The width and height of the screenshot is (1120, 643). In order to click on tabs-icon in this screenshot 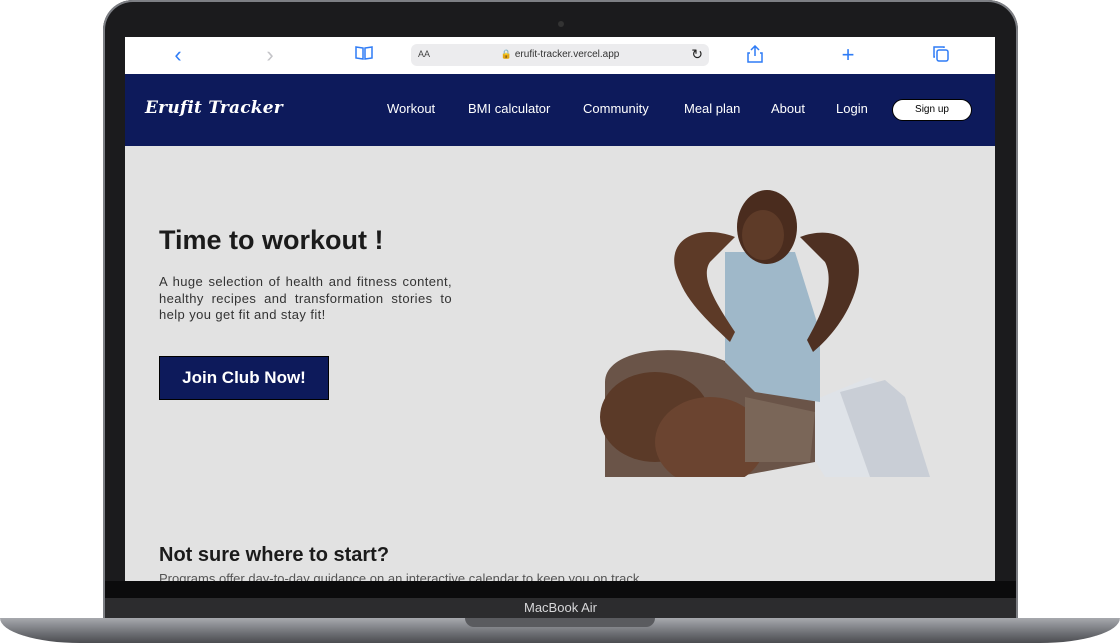, I will do `click(941, 55)`.